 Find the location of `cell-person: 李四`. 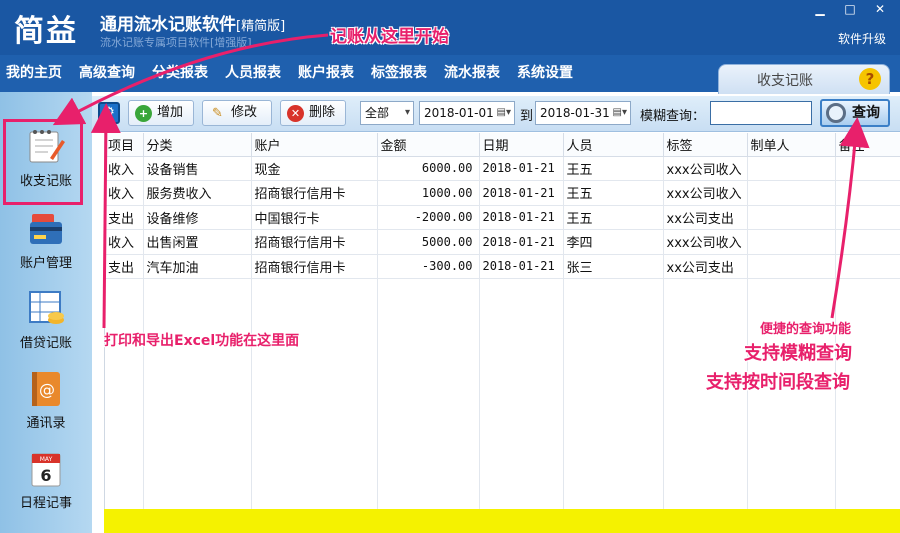

cell-person: 李四 is located at coordinates (613, 242).